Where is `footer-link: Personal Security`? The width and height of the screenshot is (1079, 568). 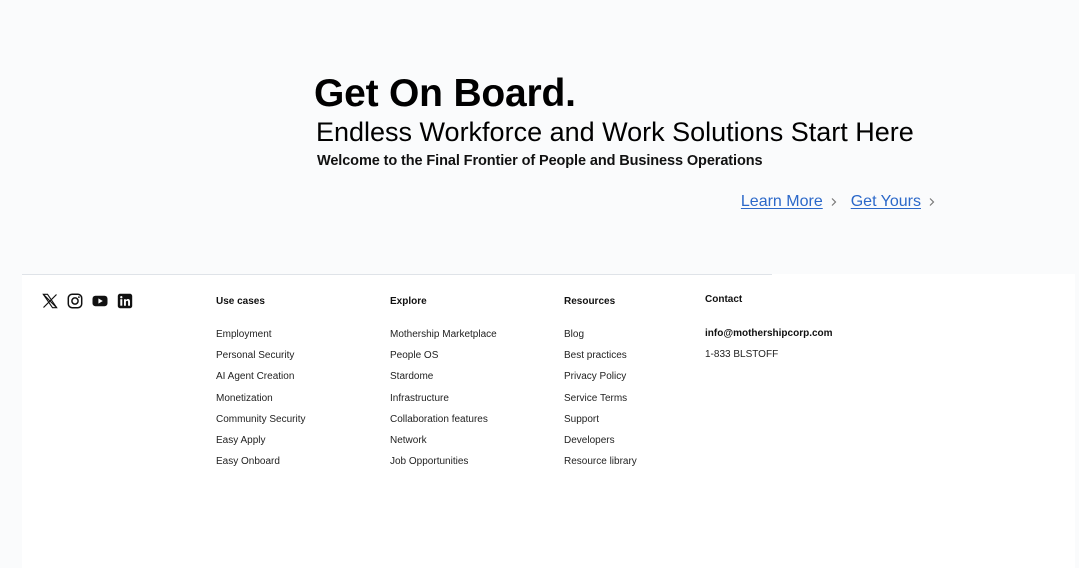 footer-link: Personal Security is located at coordinates (260, 355).